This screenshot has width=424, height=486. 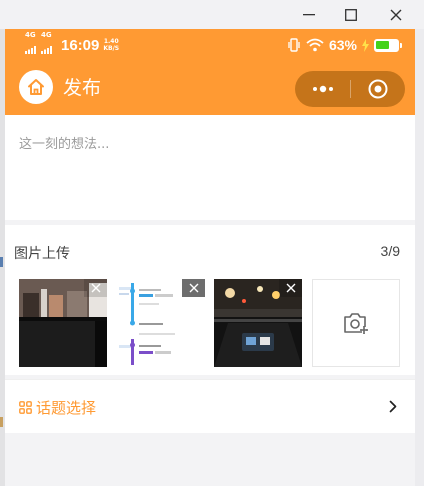 I want to click on network-speed: 1.40 KB/S, so click(x=111, y=45).